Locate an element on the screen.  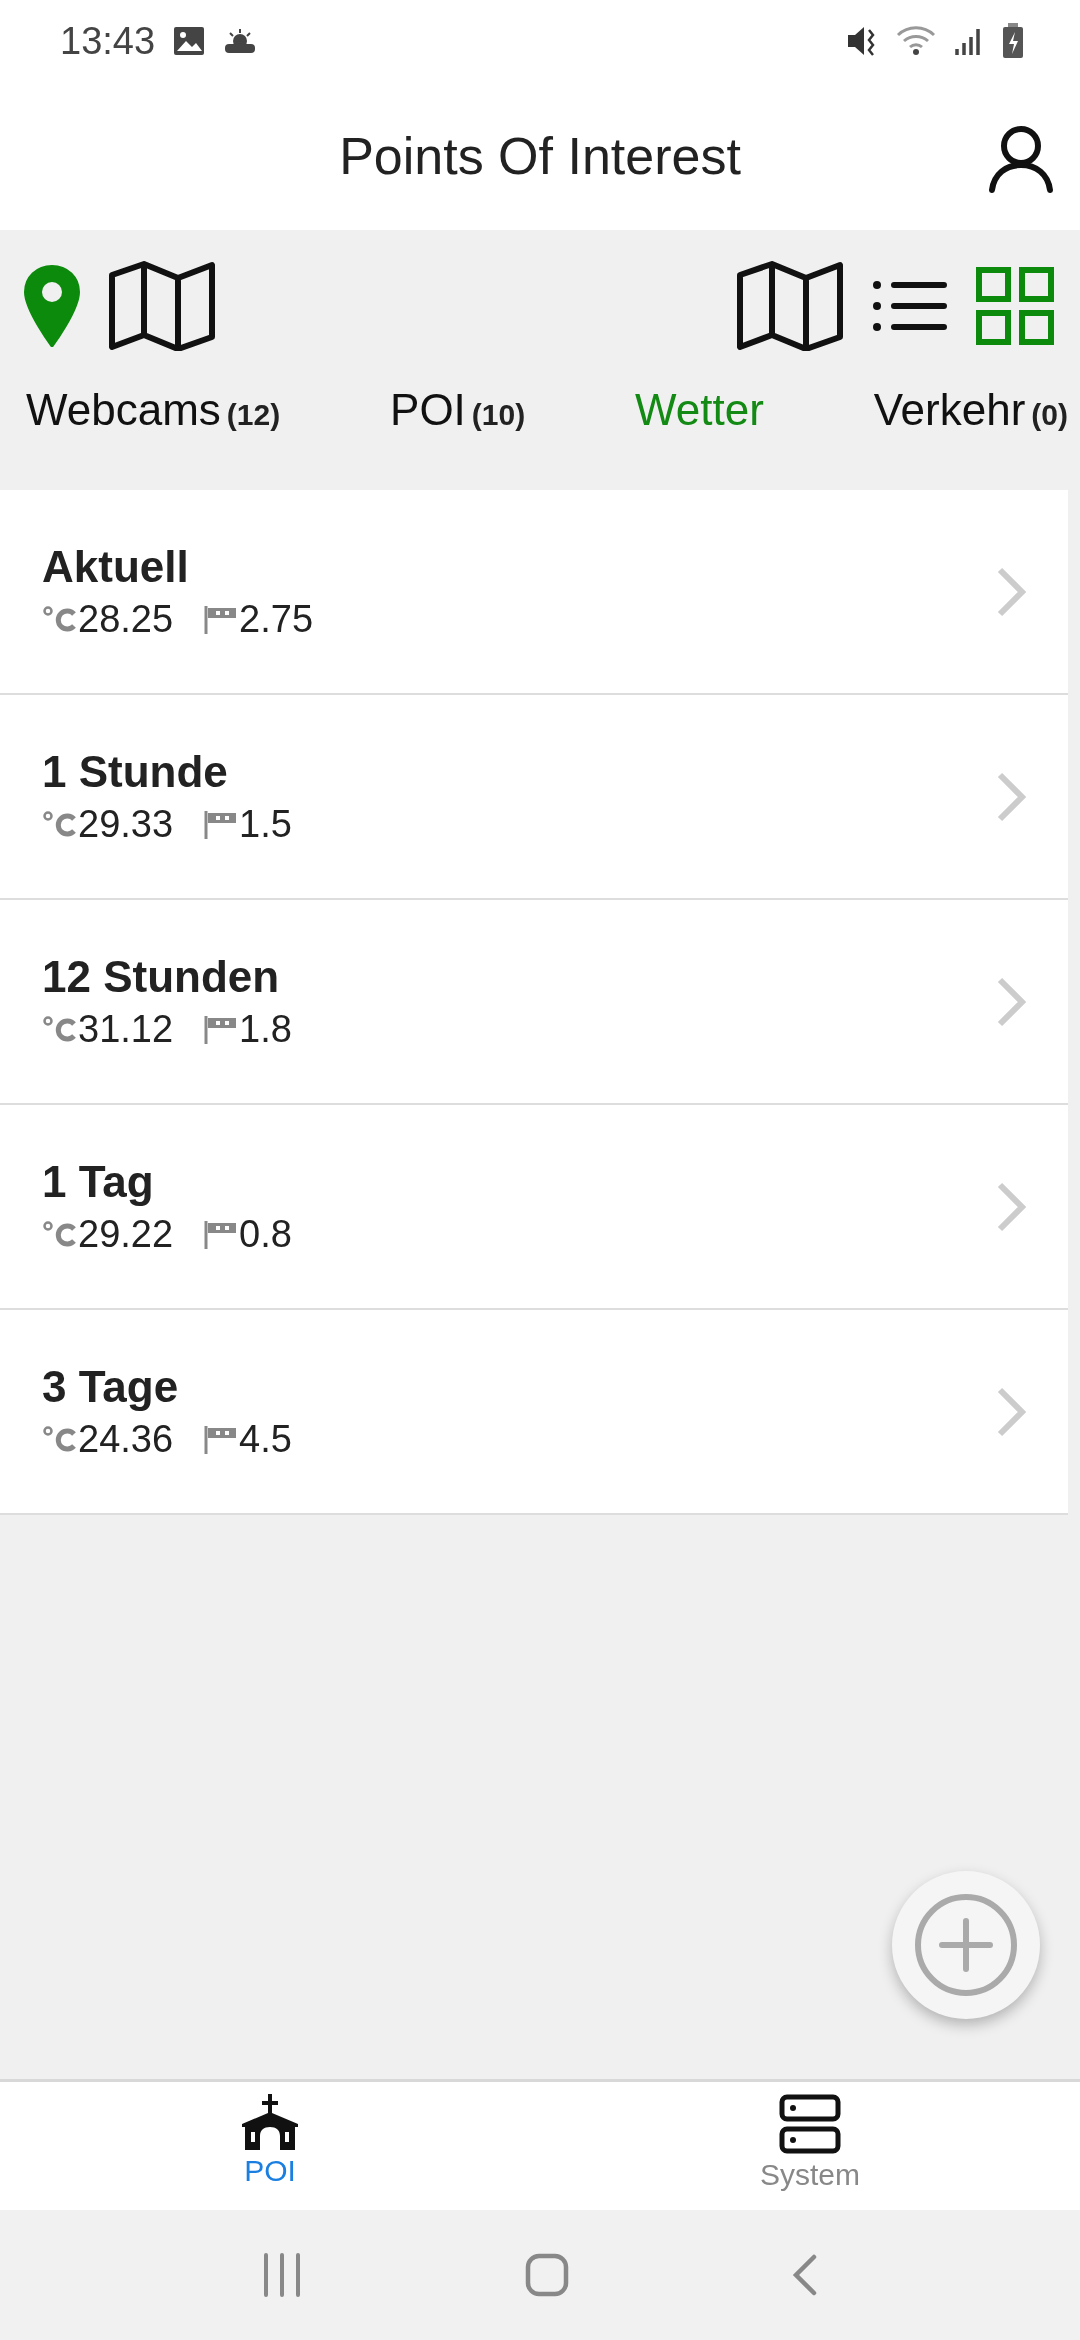
location-pin-icon is located at coordinates (52, 306).